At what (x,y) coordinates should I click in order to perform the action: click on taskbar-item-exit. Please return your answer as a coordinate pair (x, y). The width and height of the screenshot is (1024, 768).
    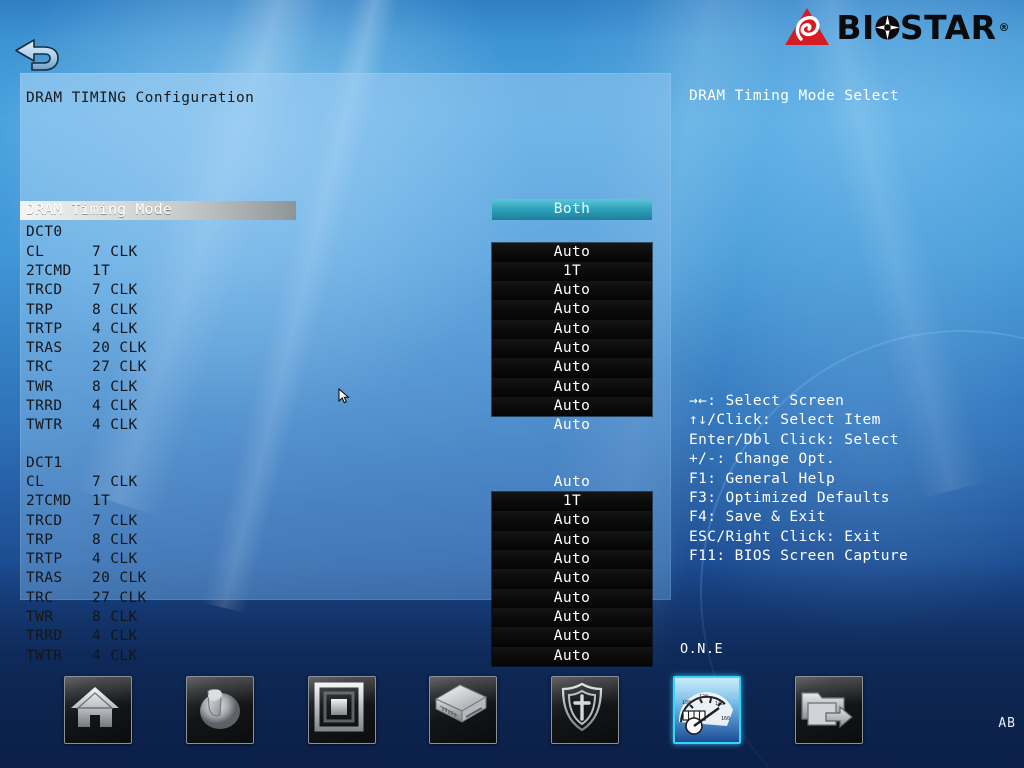
    Looking at the image, I should click on (829, 710).